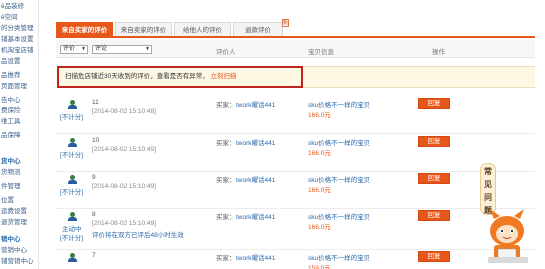  What do you see at coordinates (19, 60) in the screenshot?
I see `sidebar-item: 品设置` at bounding box center [19, 60].